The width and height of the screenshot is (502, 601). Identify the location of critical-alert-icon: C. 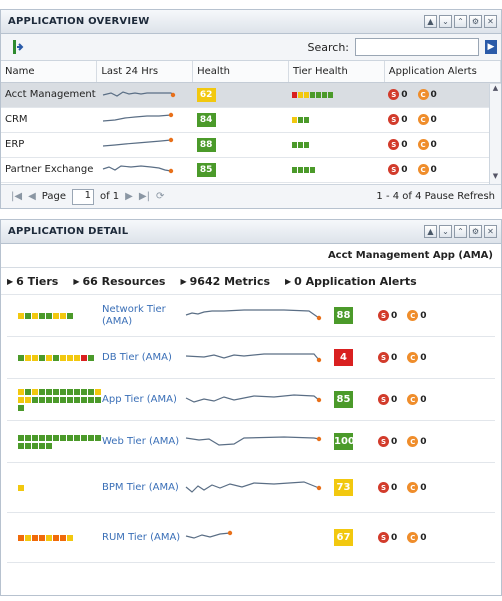
(413, 315).